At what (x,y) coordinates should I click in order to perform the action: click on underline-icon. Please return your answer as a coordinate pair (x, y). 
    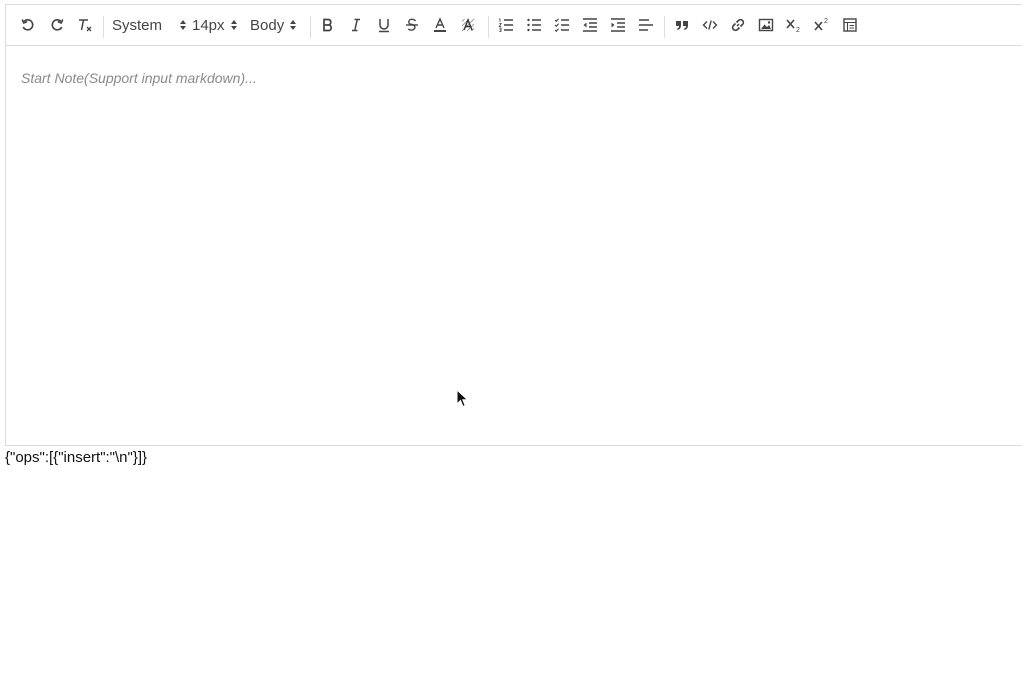
    Looking at the image, I should click on (384, 26).